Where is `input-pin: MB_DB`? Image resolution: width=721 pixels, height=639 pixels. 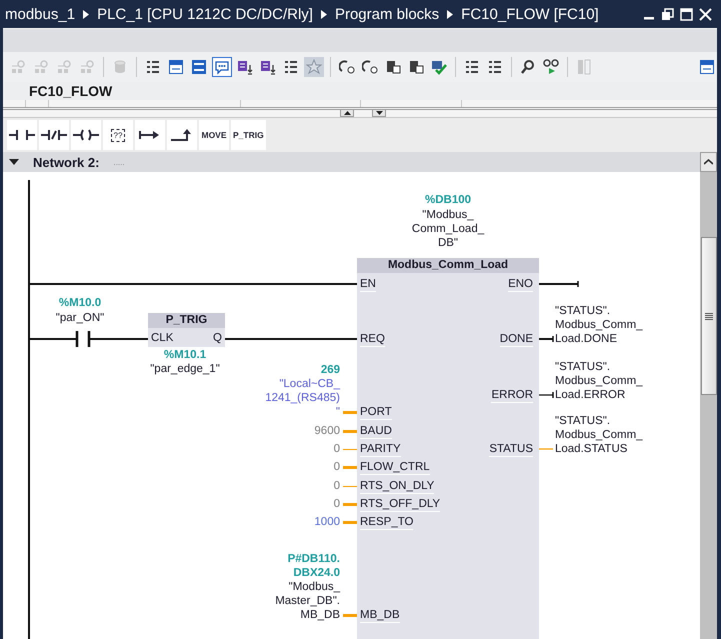 input-pin: MB_DB is located at coordinates (380, 615).